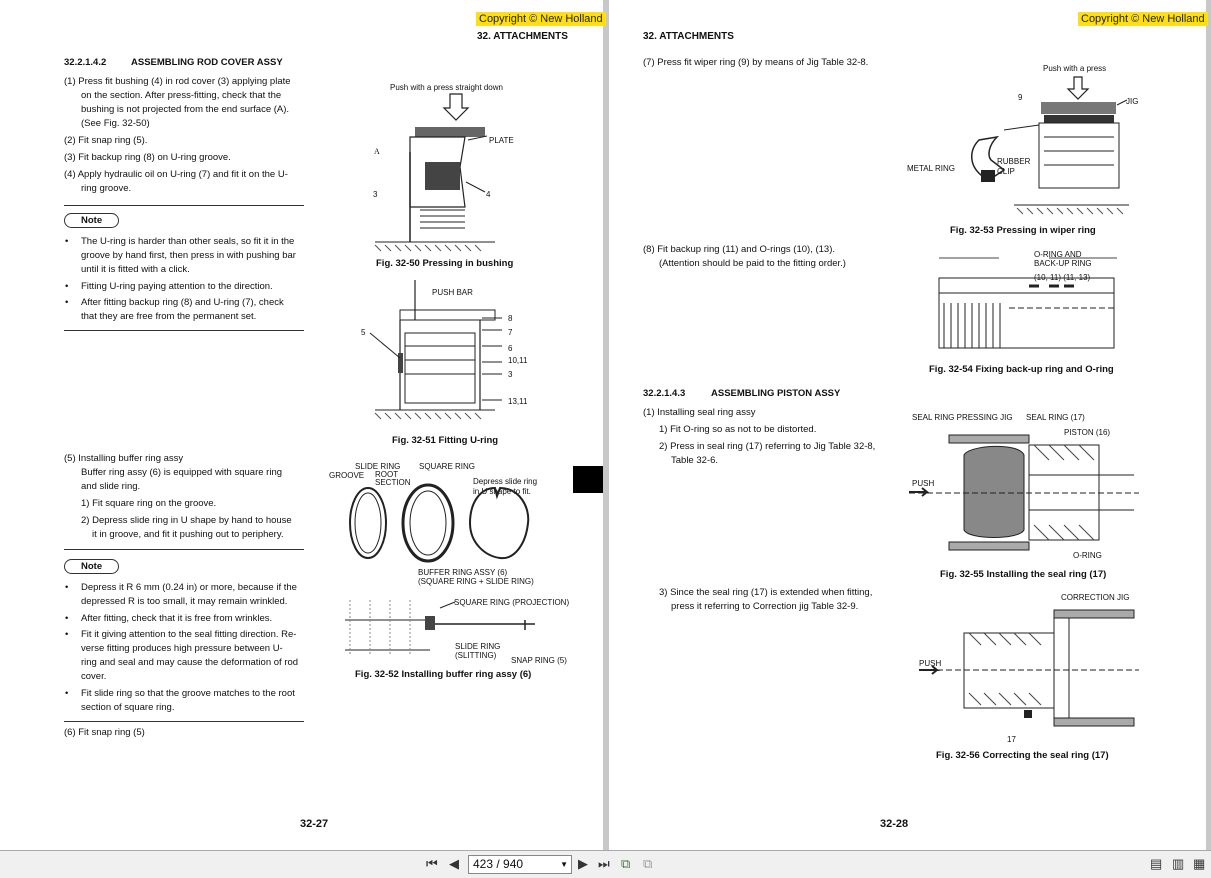  What do you see at coordinates (375, 194) in the screenshot?
I see `fig-label: 3` at bounding box center [375, 194].